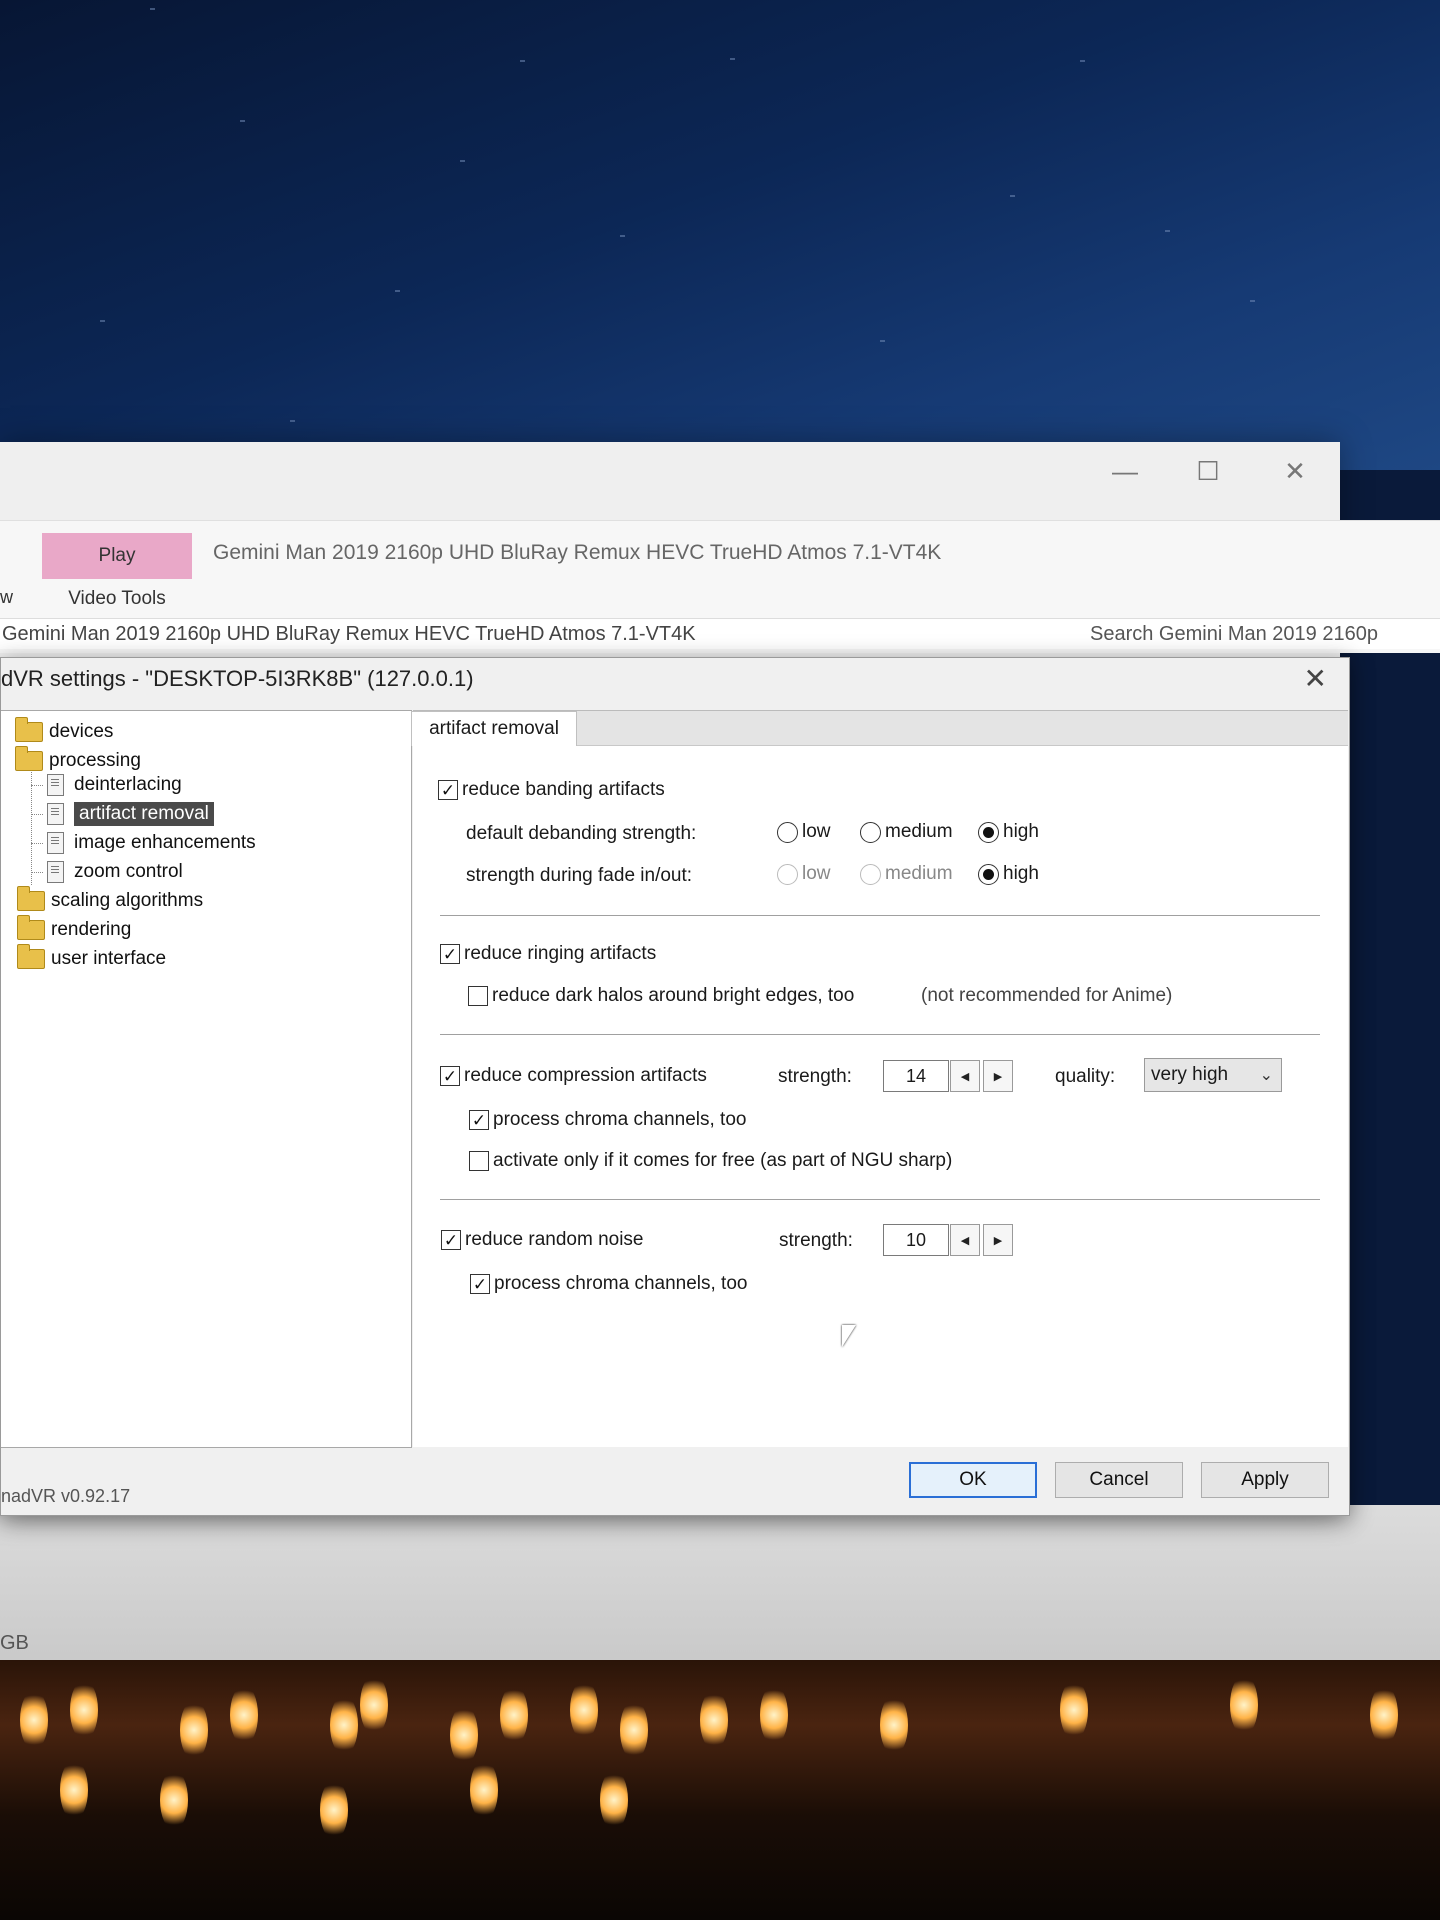  I want to click on checkbox-box, so click(478, 996).